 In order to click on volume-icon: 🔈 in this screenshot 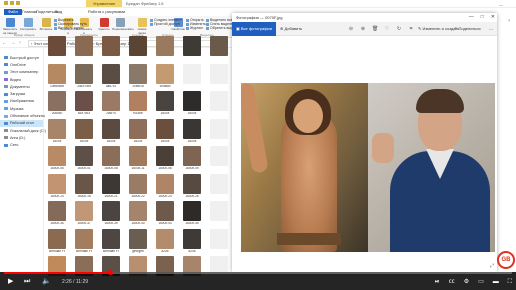, I will do `click(46, 282)`.